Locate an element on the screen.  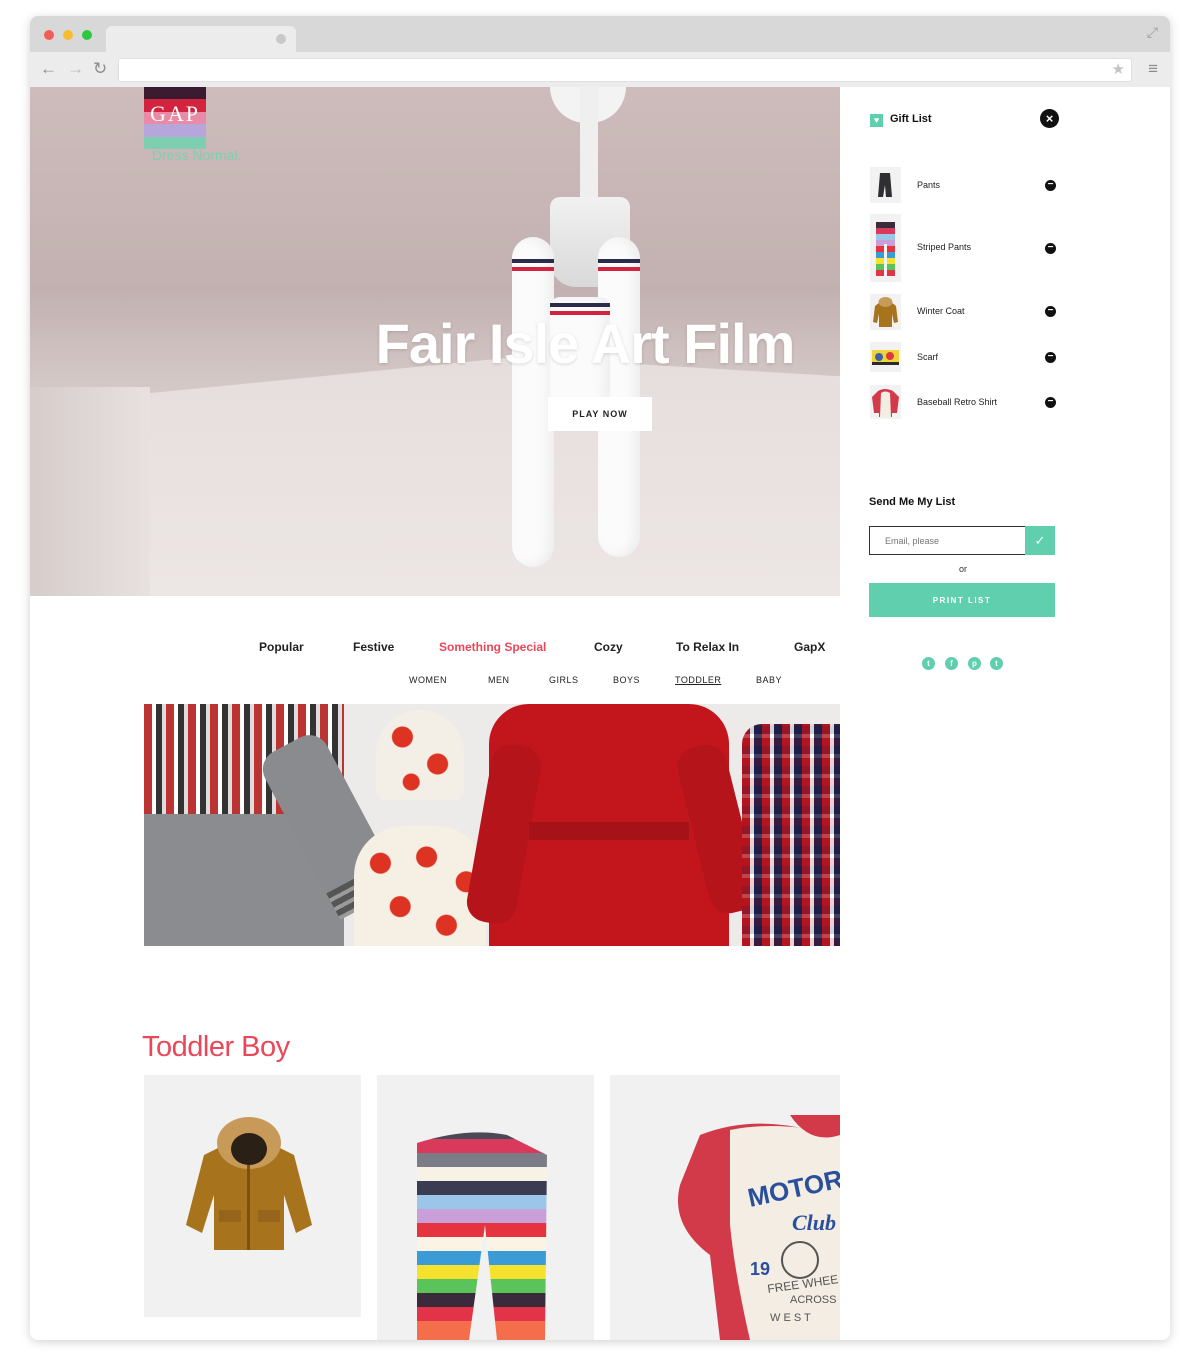
fan-rod is located at coordinates (589, 142).